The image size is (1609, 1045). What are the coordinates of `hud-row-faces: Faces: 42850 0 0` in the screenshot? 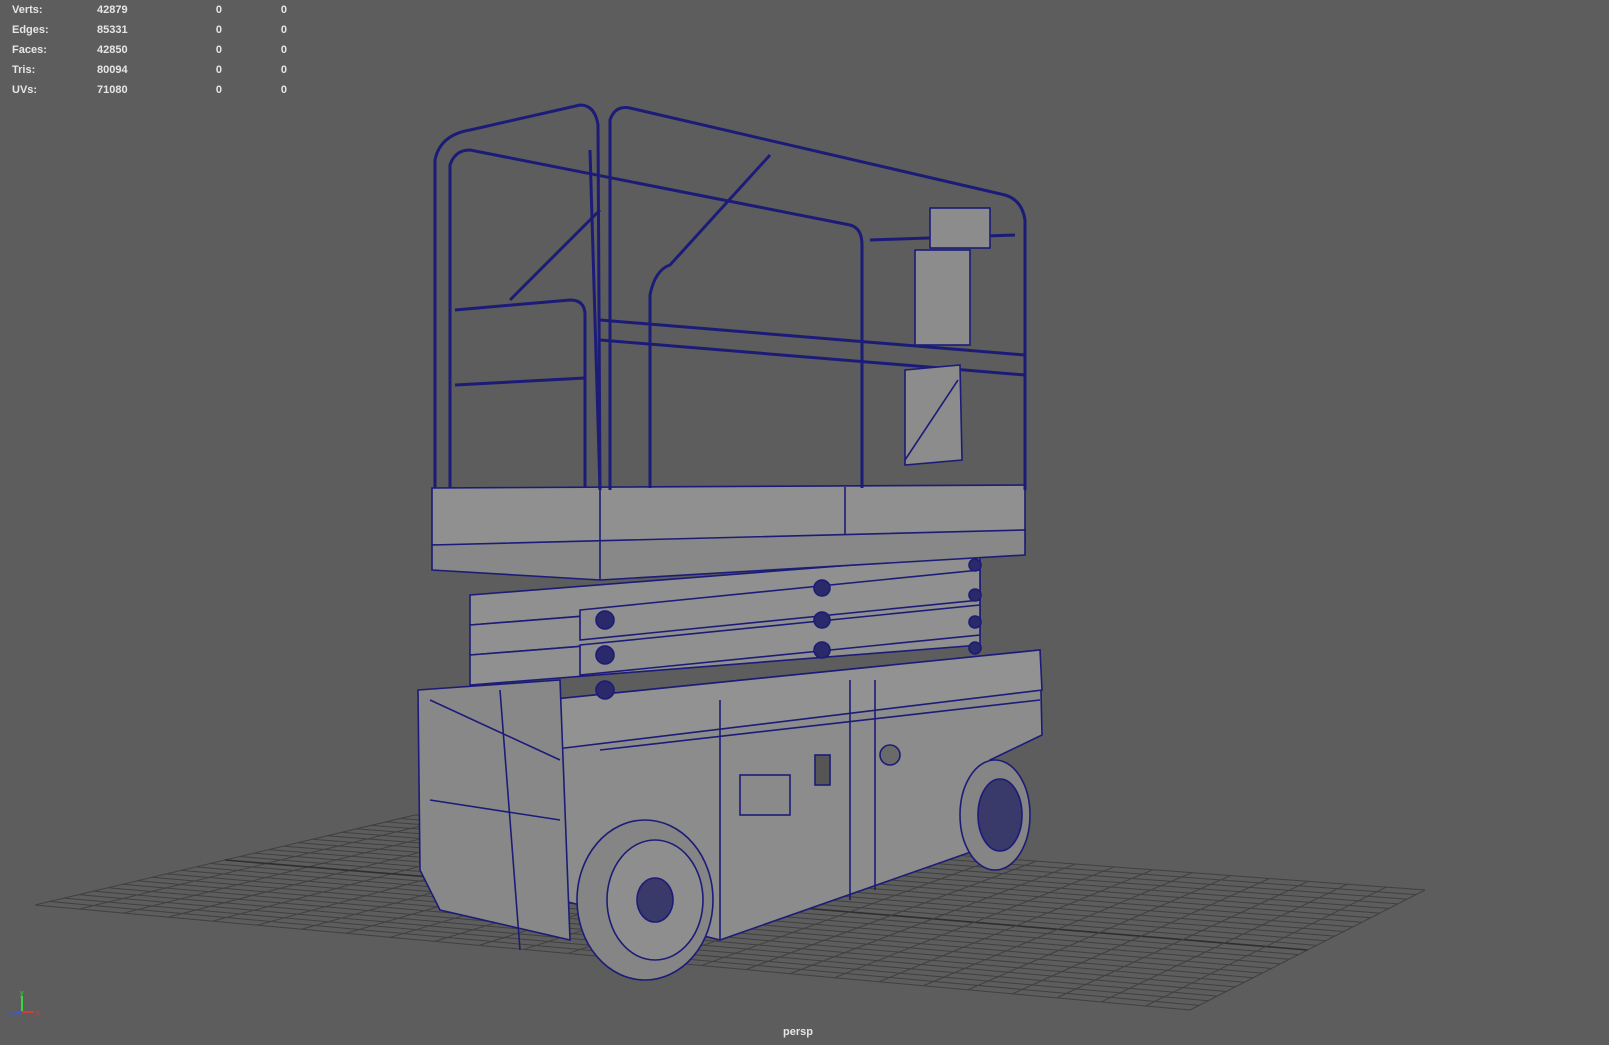 It's located at (149, 52).